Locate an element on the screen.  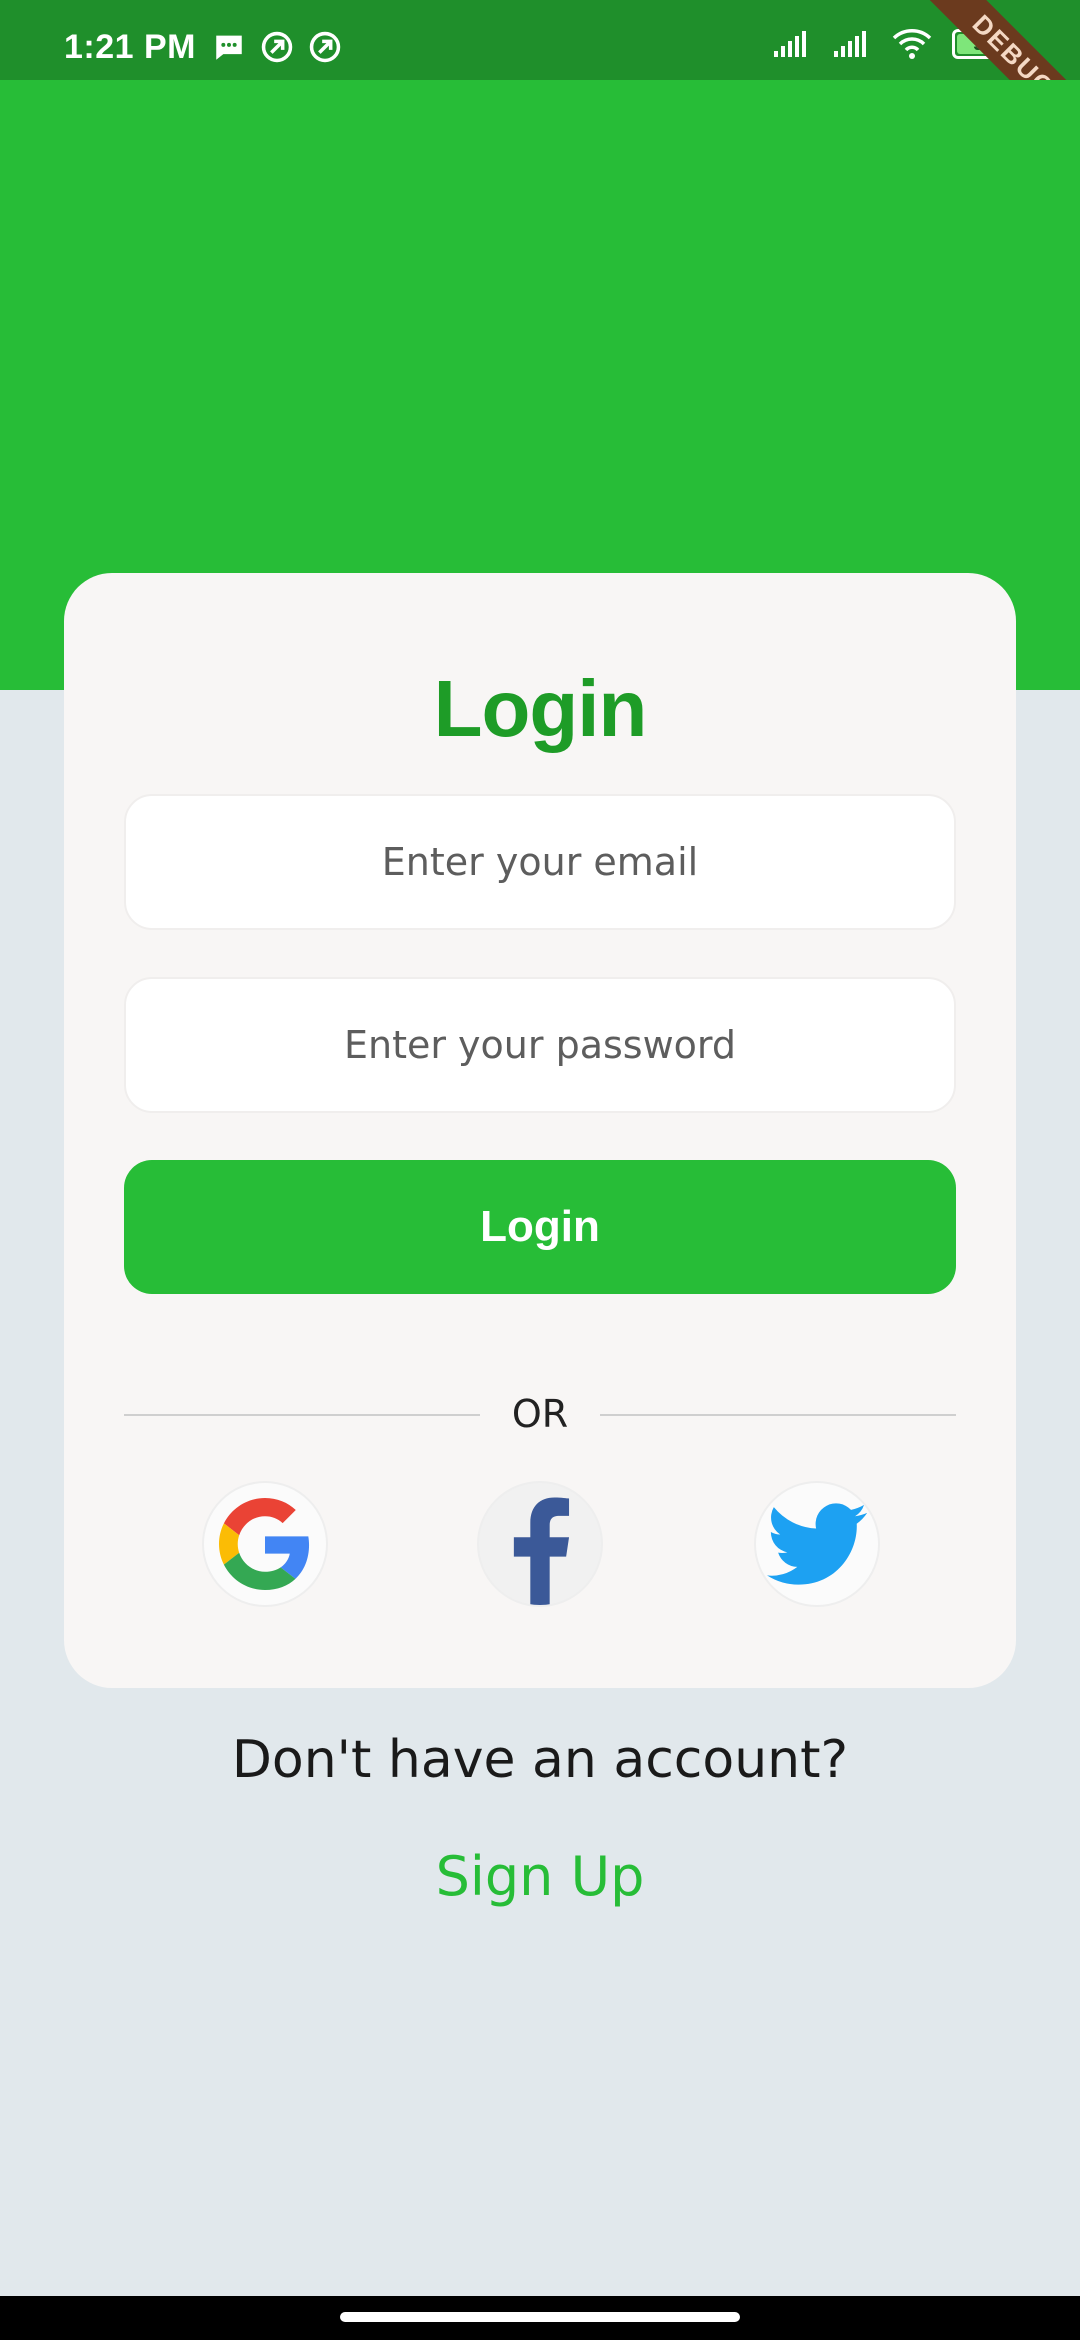
battery-icon: 95 is located at coordinates (986, 44).